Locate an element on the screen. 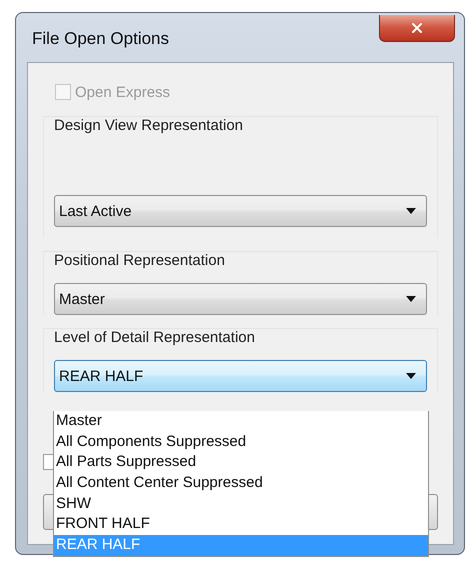 This screenshot has height=567, width=468. close-icon is located at coordinates (417, 28).